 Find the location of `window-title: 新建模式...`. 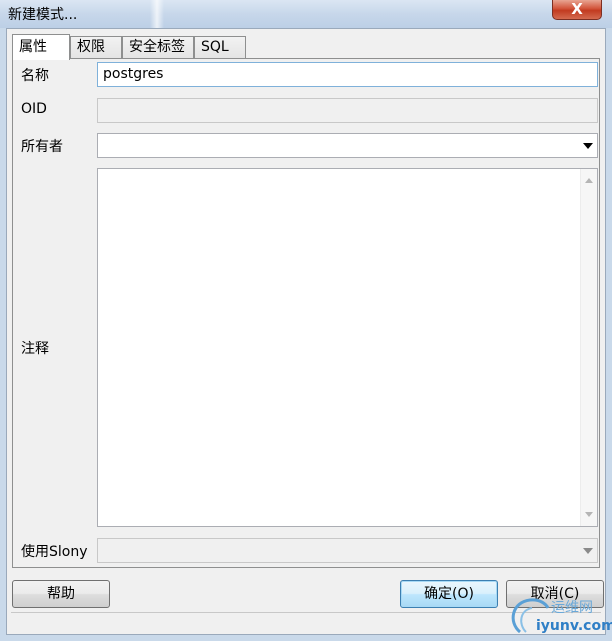

window-title: 新建模式... is located at coordinates (43, 15).